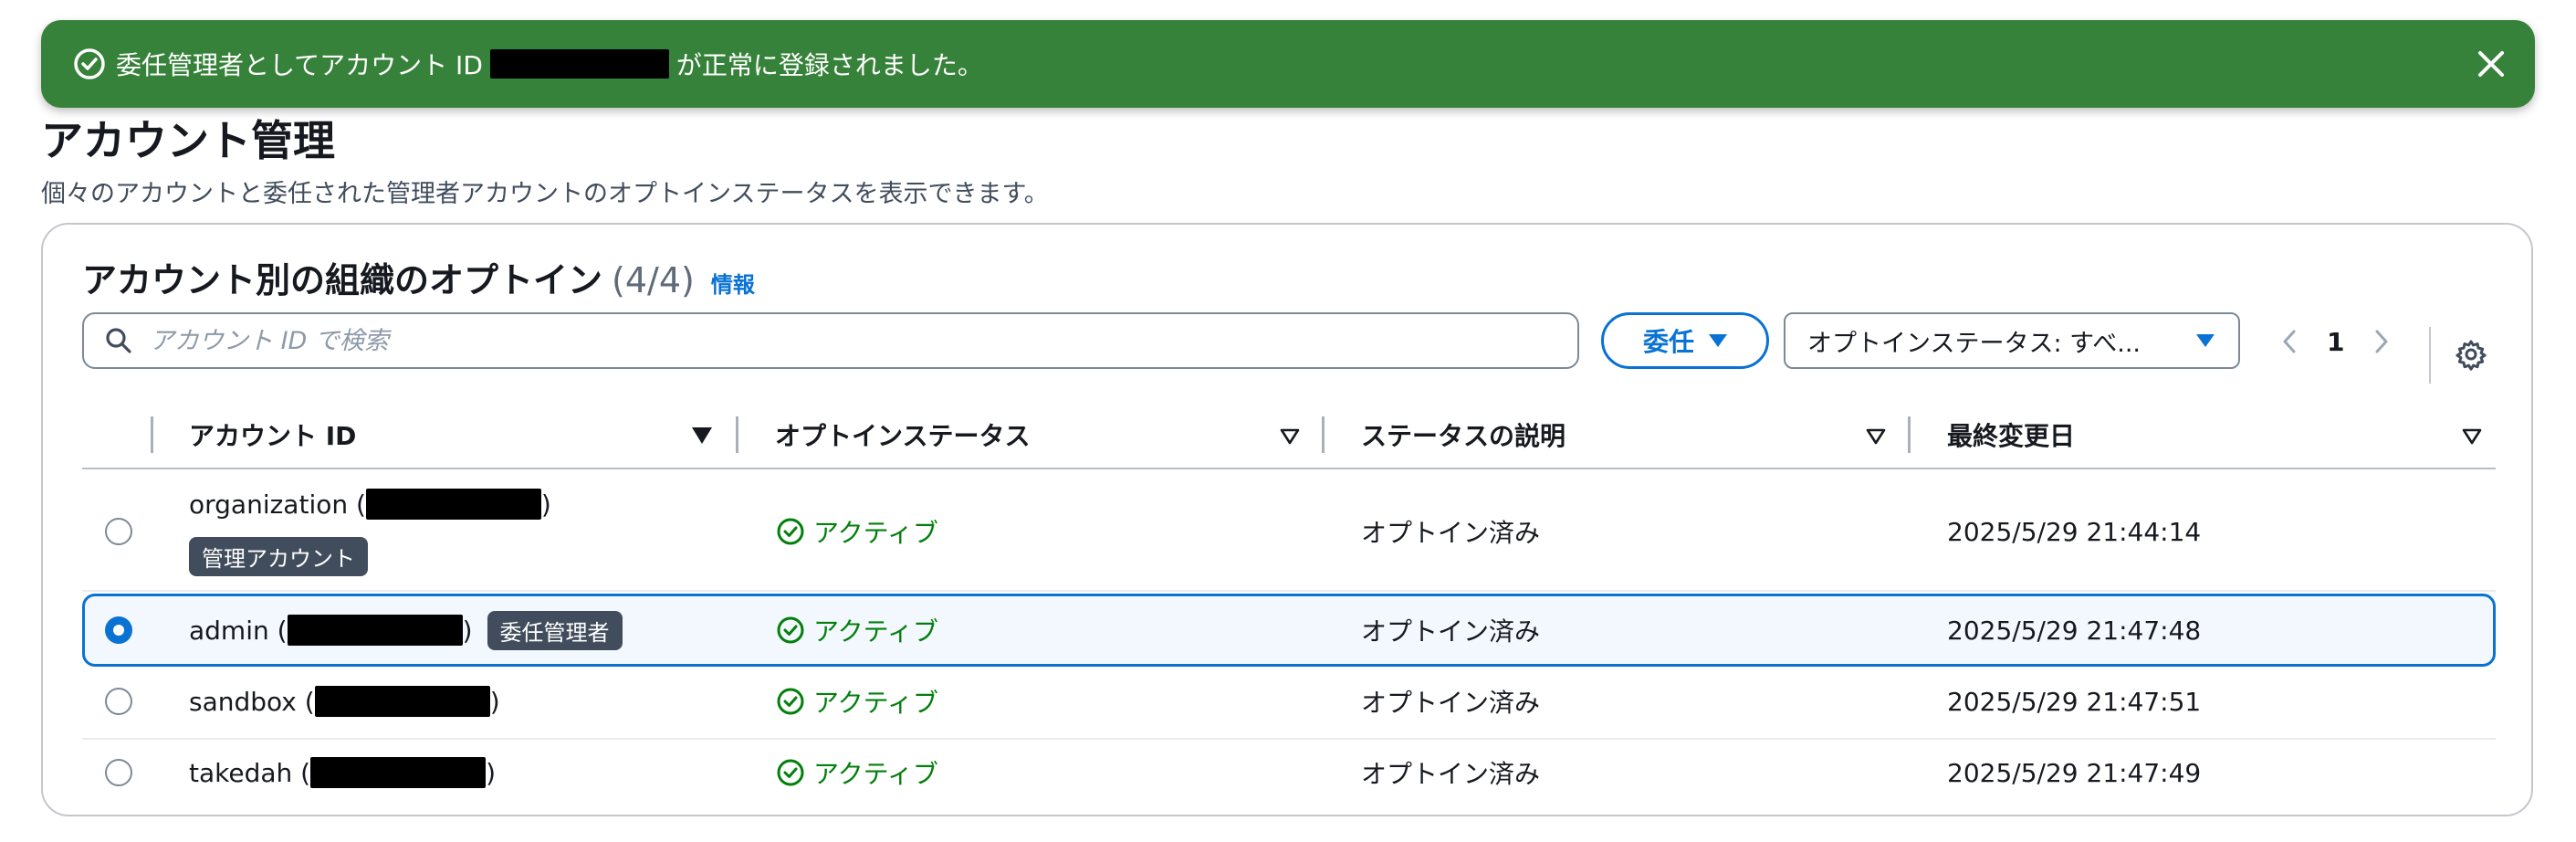 Image resolution: width=2576 pixels, height=842 pixels. Describe the element at coordinates (300, 65) in the screenshot. I see `flash-message-before: 委任管理者としてアカウント ID` at that location.